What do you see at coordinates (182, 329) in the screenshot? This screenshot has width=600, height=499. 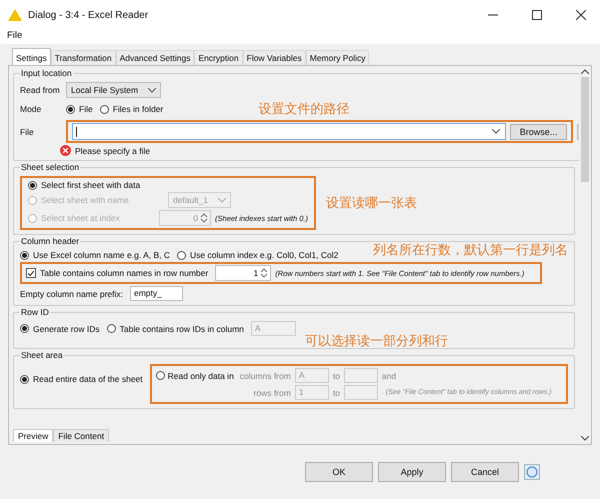 I see `option-label: Table contains row IDs in column` at bounding box center [182, 329].